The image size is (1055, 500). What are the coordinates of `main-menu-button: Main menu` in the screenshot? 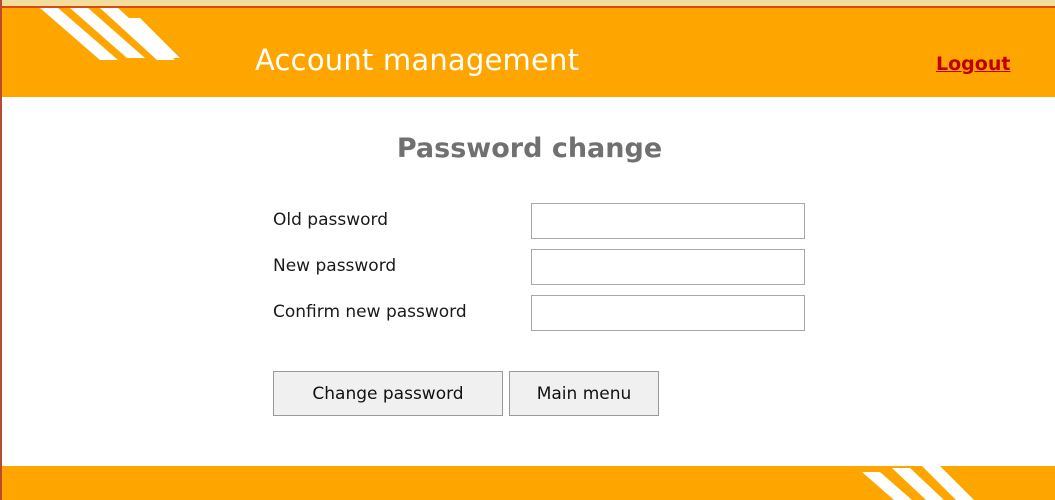 It's located at (584, 393).